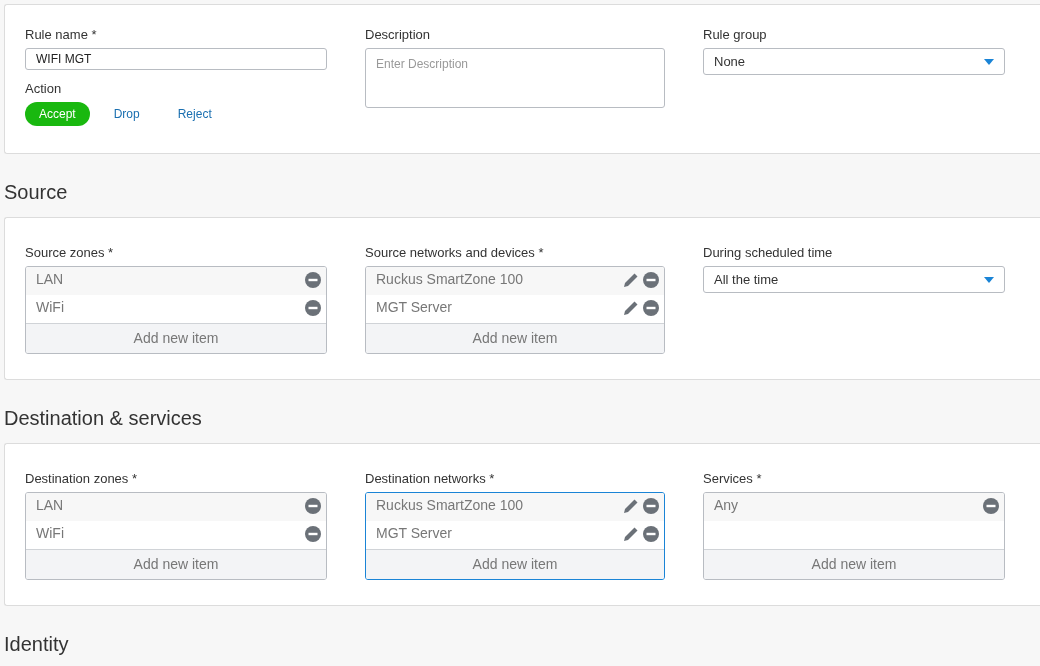  Describe the element at coordinates (854, 279) in the screenshot. I see `dropdown: All the time` at that location.